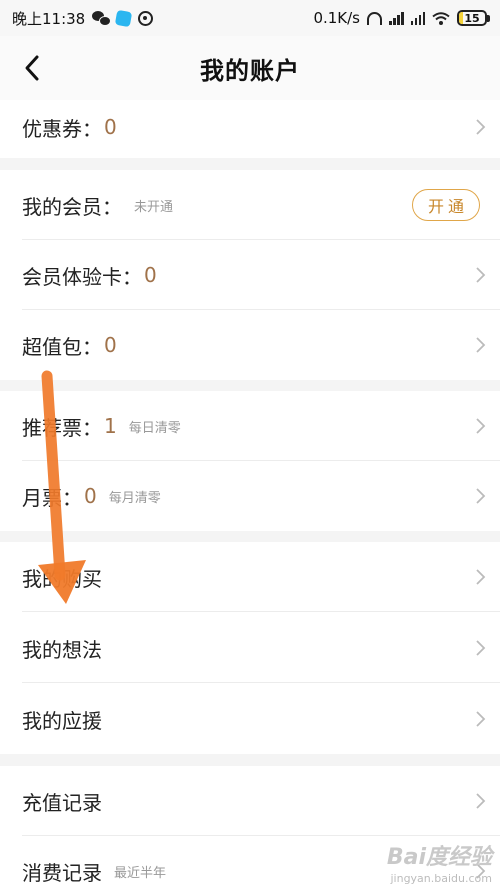 The image size is (500, 889). What do you see at coordinates (250, 205) in the screenshot?
I see `row-membership: 我的会员： 未开通 开通` at bounding box center [250, 205].